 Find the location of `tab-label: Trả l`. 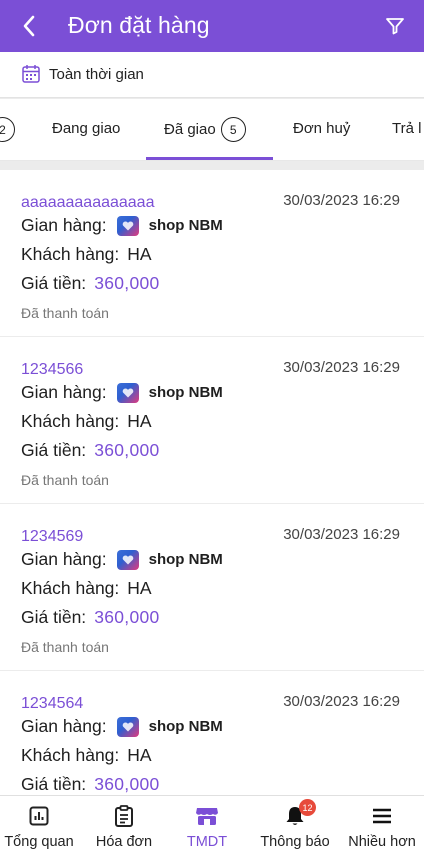

tab-label: Trả l is located at coordinates (407, 128).